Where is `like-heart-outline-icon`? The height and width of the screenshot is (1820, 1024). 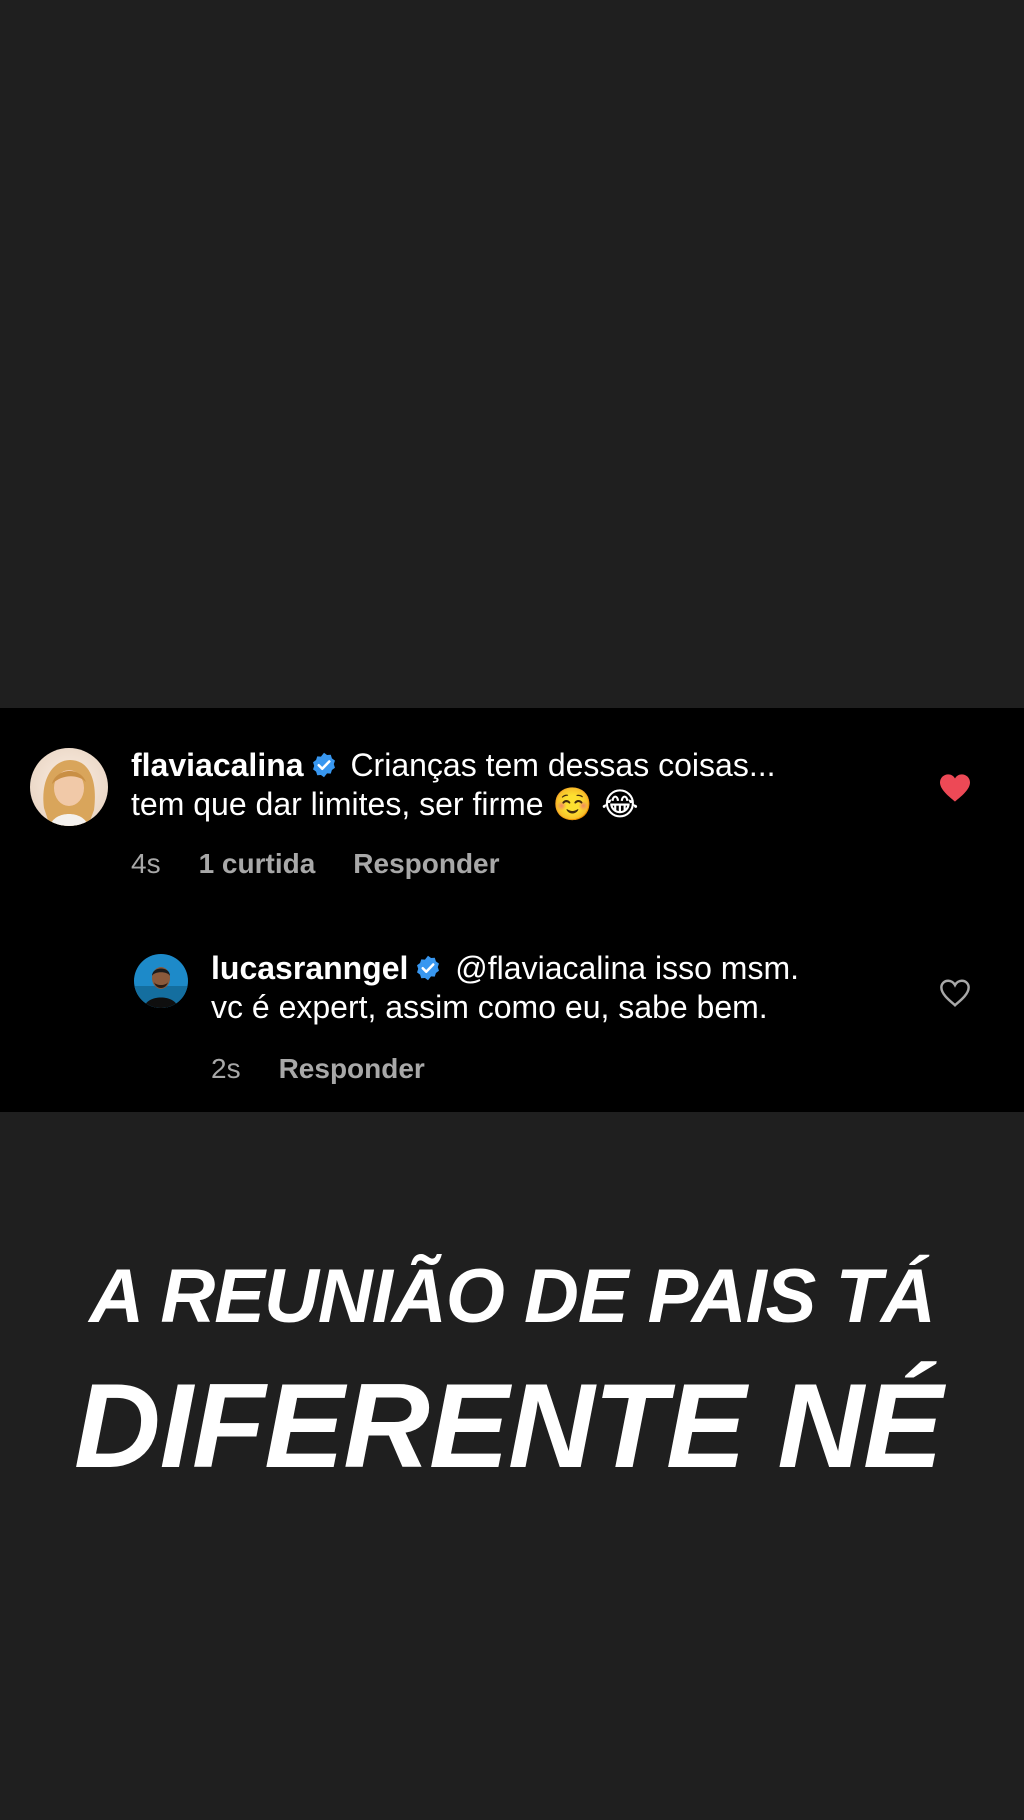
like-heart-outline-icon is located at coordinates (955, 993).